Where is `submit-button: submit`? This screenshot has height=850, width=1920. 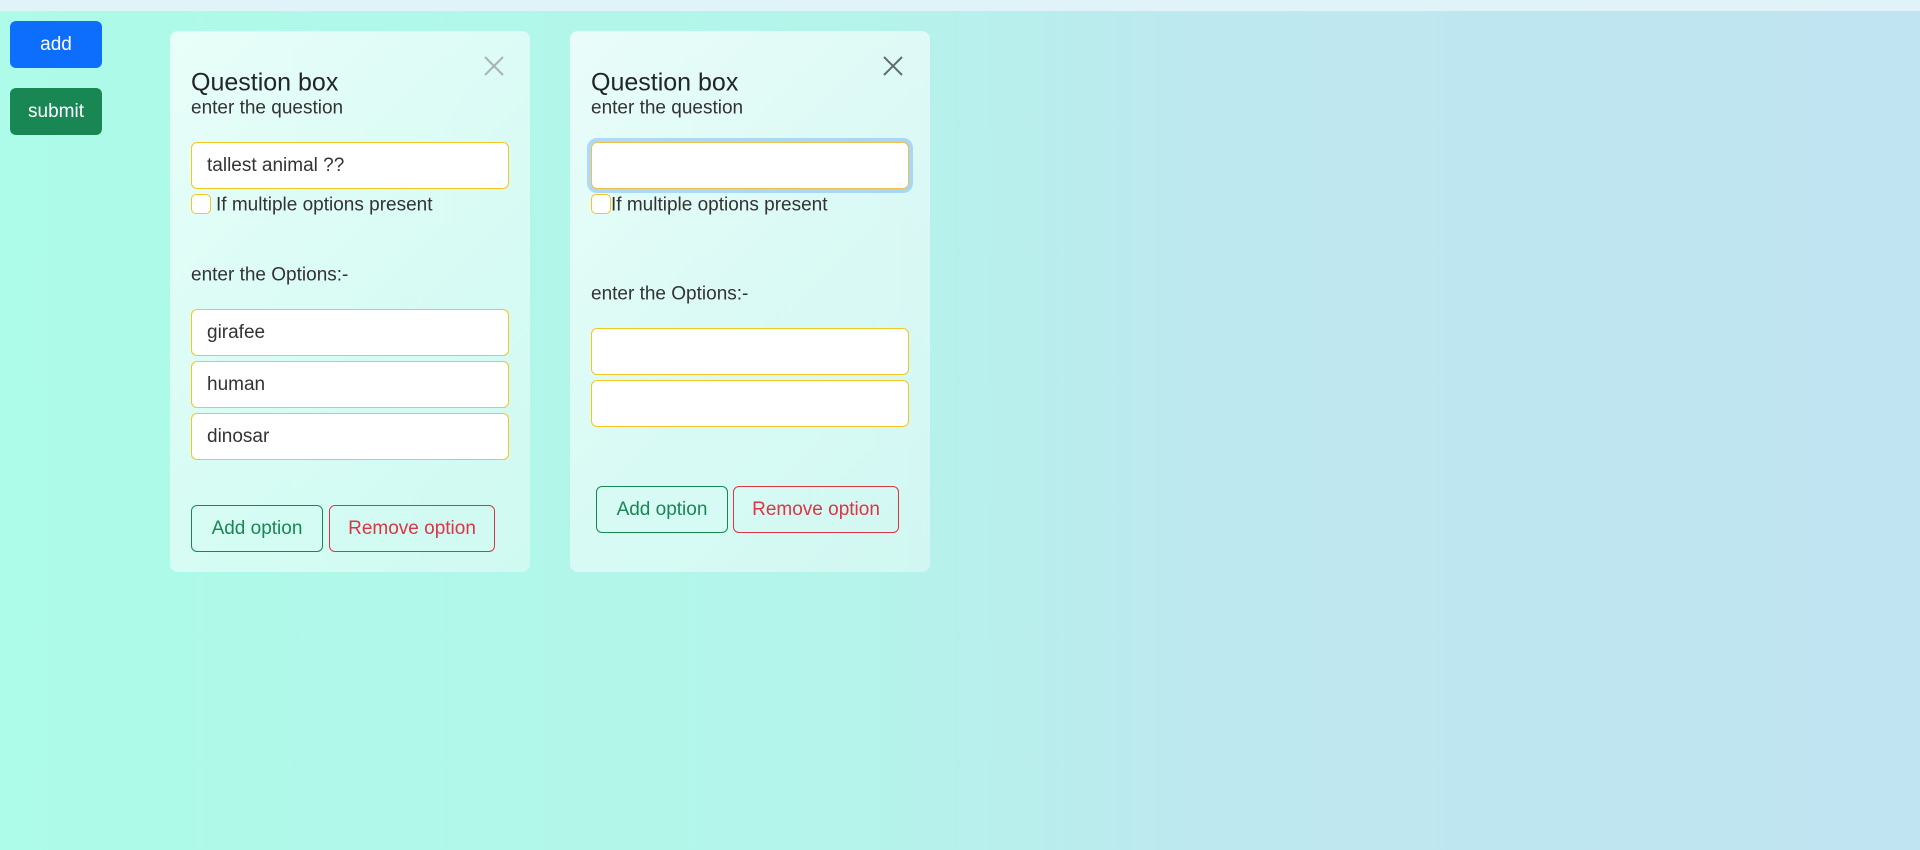
submit-button: submit is located at coordinates (56, 111).